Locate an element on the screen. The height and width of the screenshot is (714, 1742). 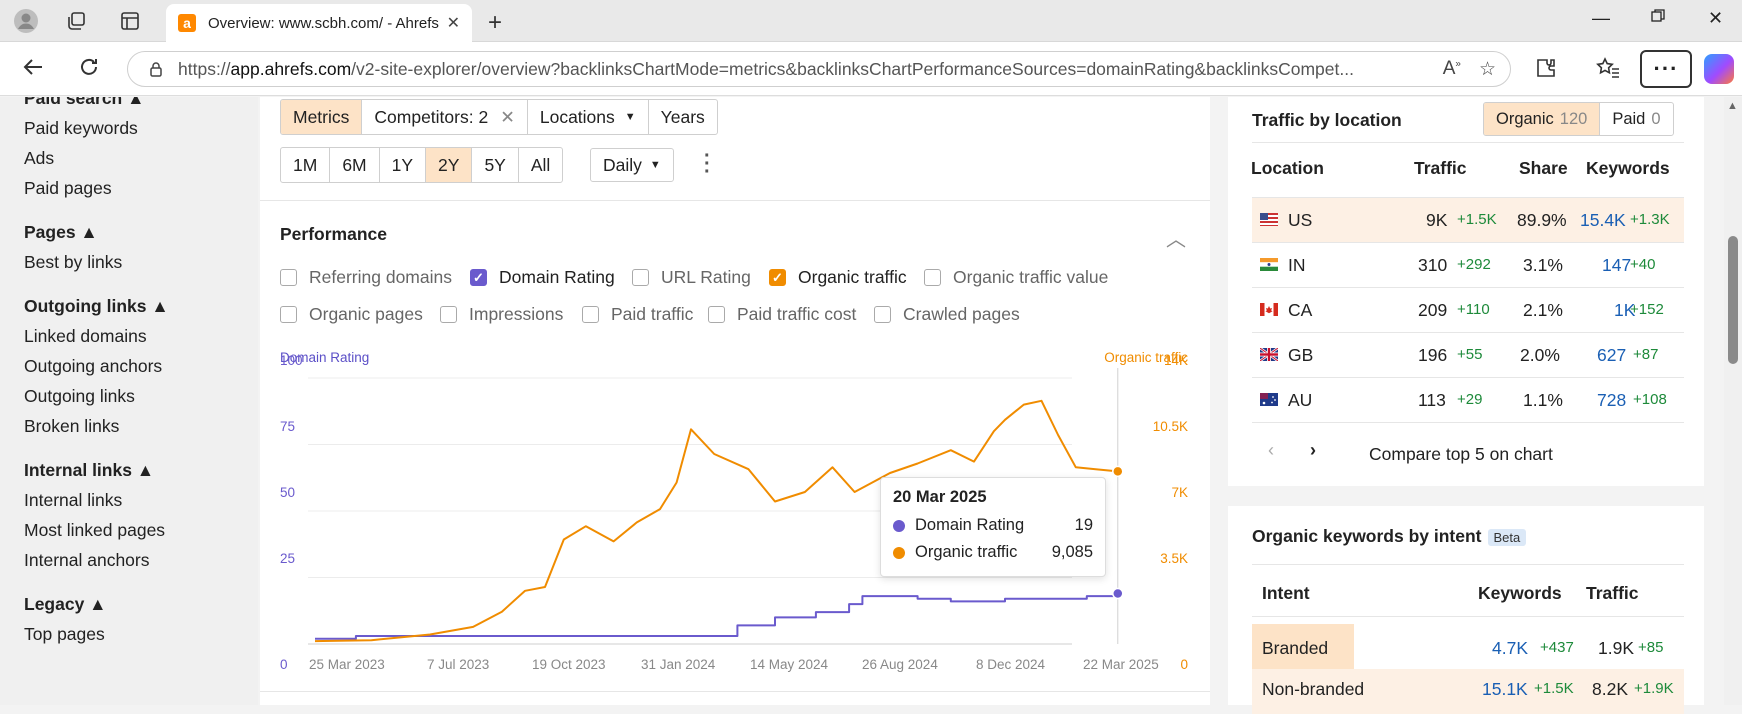
sidebar-heading-internal-links: Internal links ▲ is located at coordinates (89, 470).